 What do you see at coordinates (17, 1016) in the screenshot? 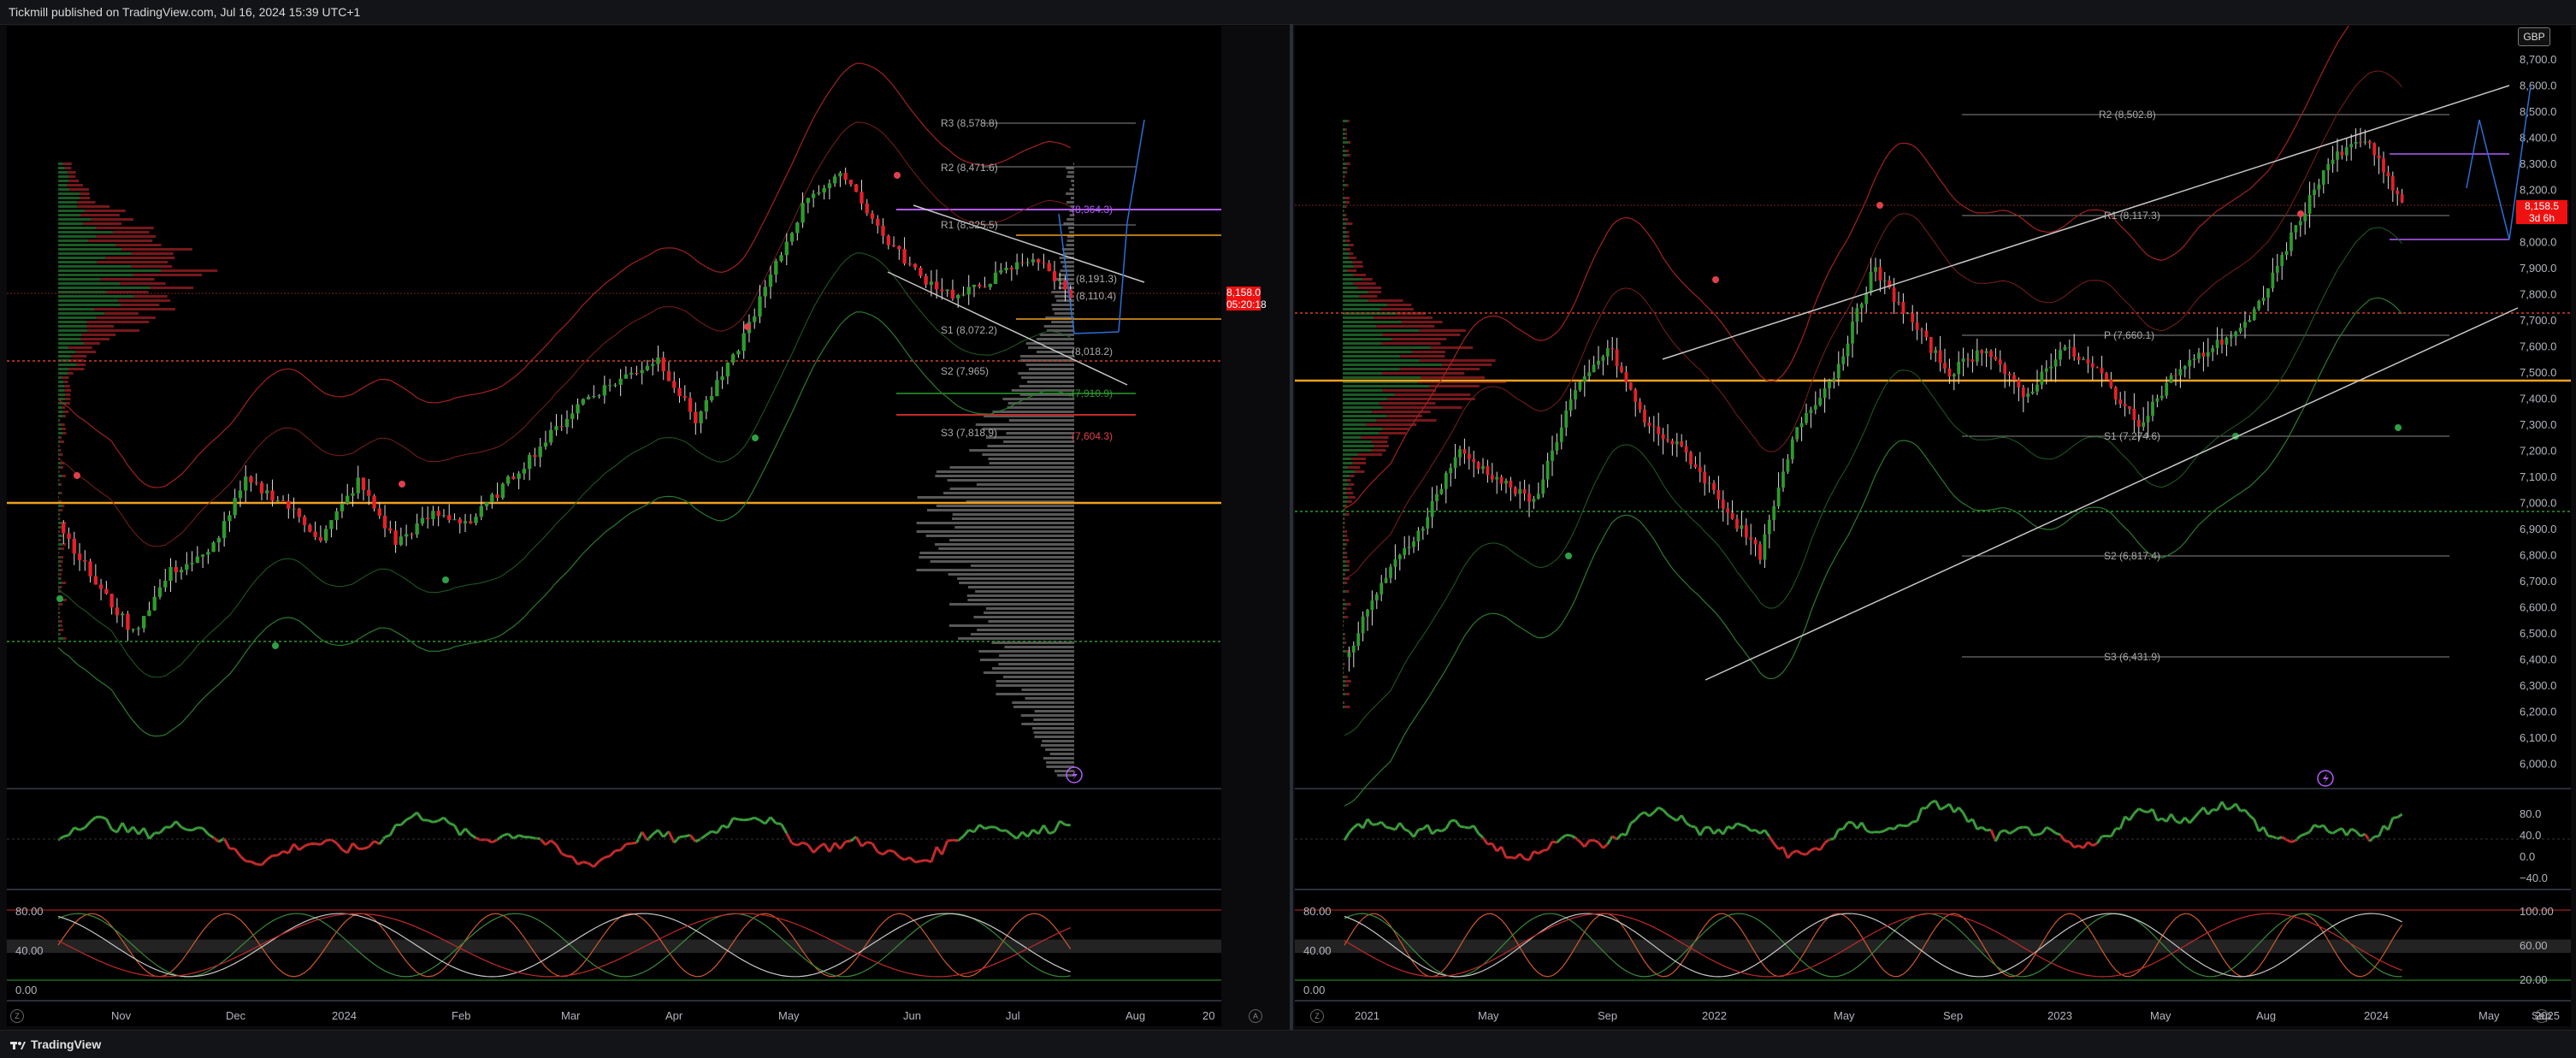
I see `left-zoom-icon: Z` at bounding box center [17, 1016].